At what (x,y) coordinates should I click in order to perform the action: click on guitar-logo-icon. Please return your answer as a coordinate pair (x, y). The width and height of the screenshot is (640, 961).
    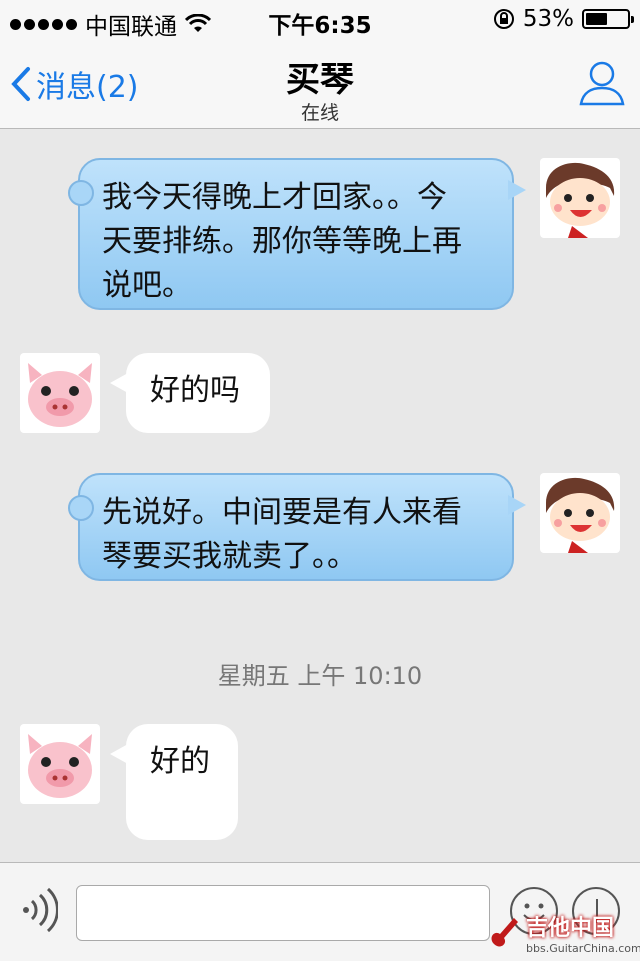
    Looking at the image, I should click on (504, 932).